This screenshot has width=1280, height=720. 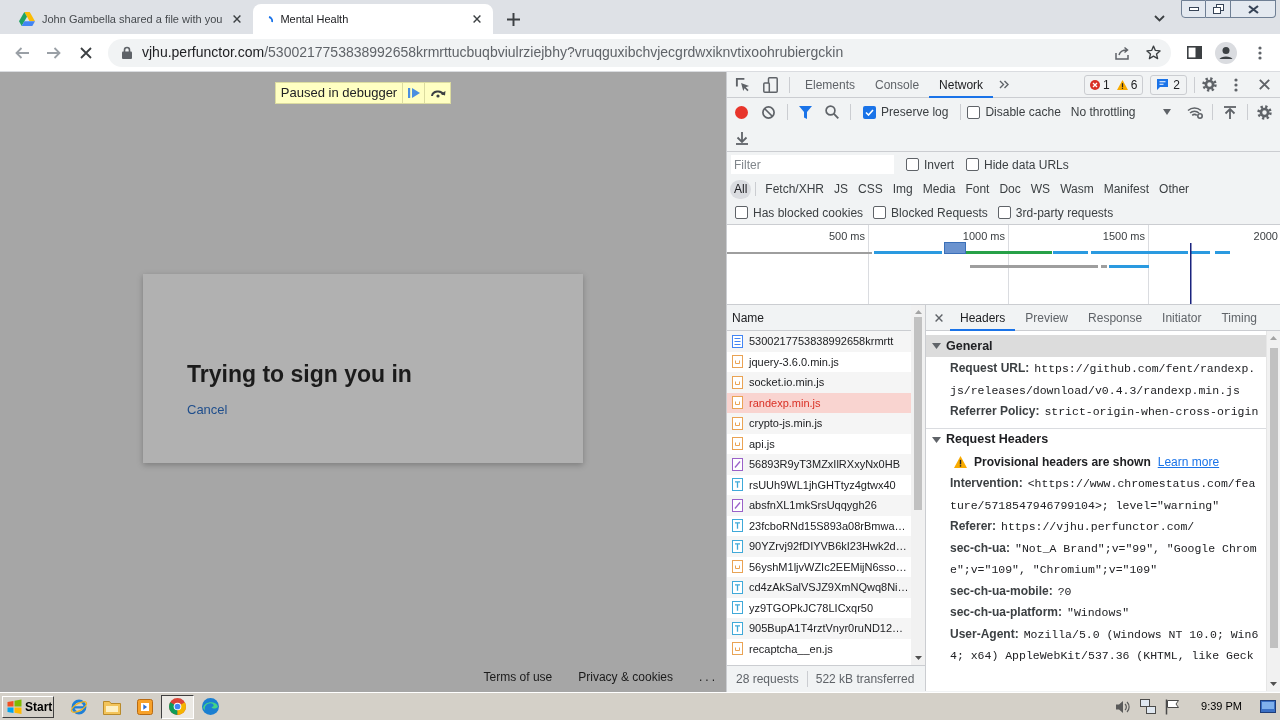 I want to click on type-filter-button: WS, so click(x=1040, y=189).